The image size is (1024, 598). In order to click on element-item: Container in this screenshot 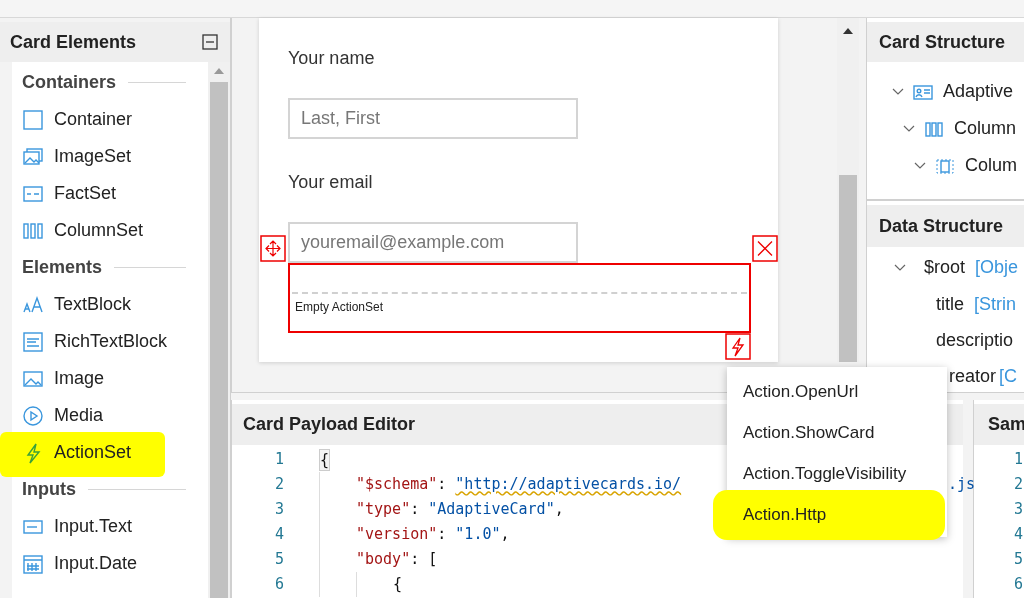, I will do `click(93, 119)`.